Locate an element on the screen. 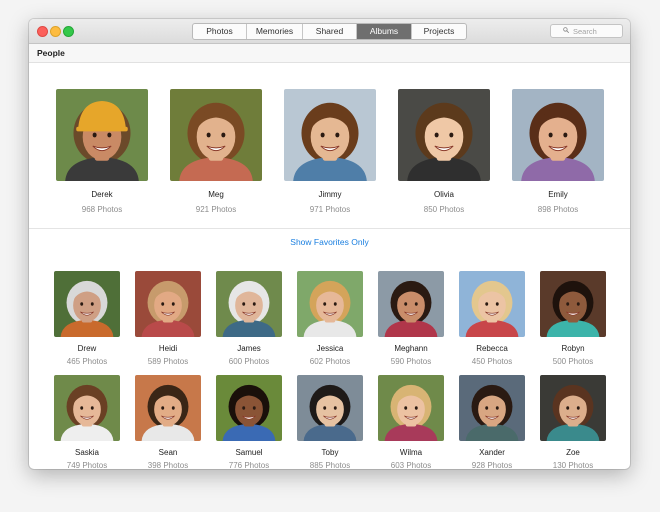 The width and height of the screenshot is (660, 512). close-window-button is located at coordinates (42, 31).